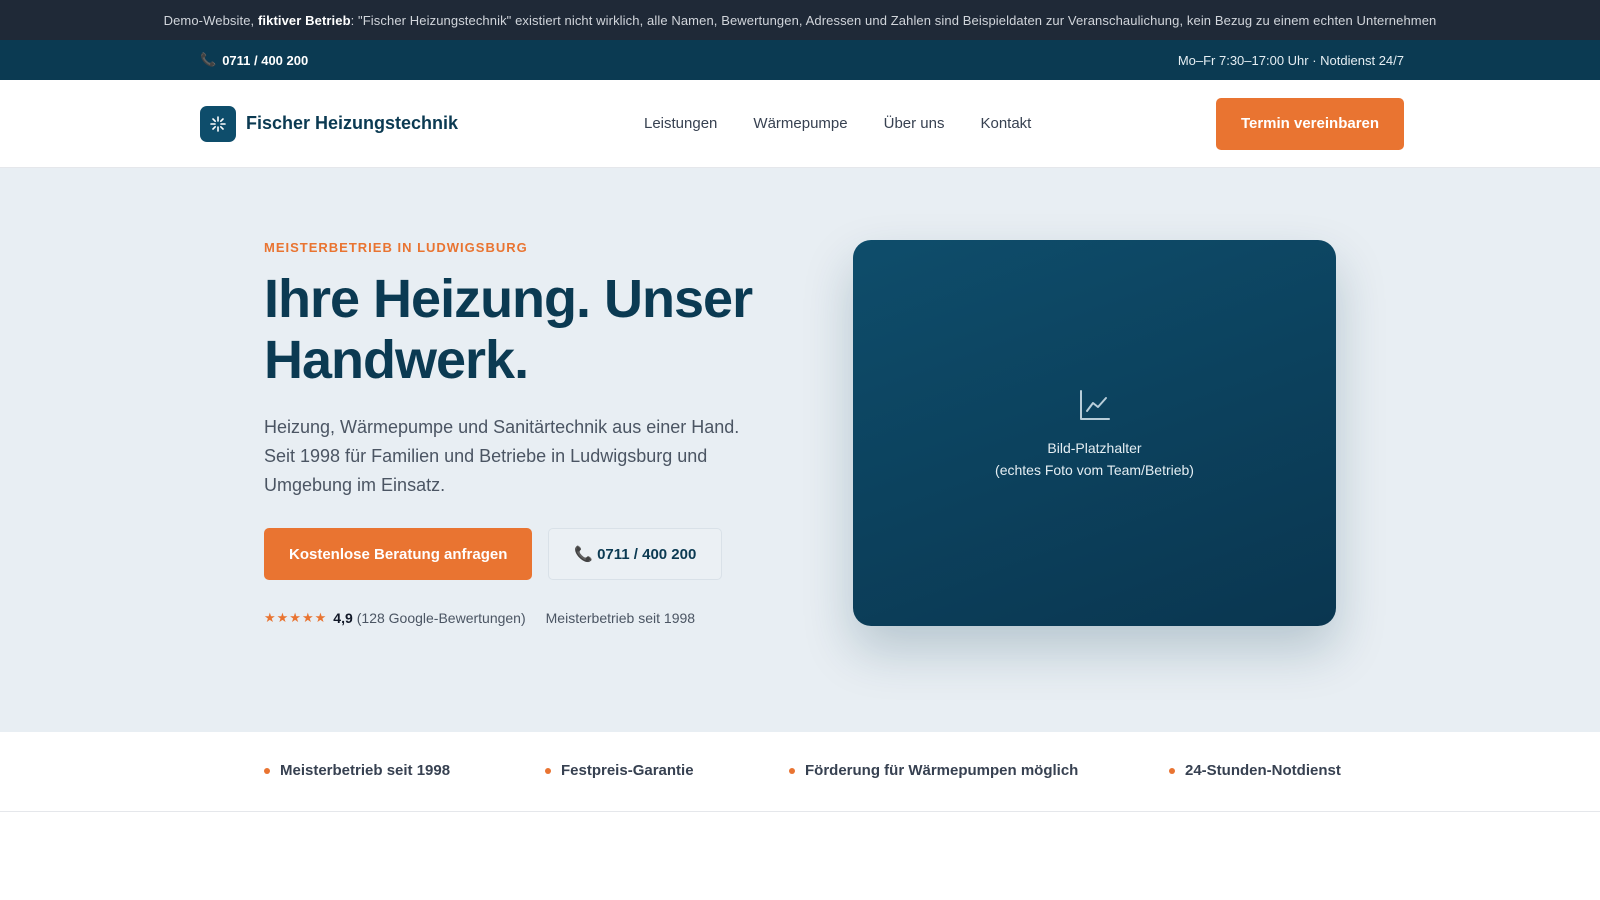 Image resolution: width=1600 pixels, height=900 pixels. I want to click on nav-ueber-uns: Über uns, so click(914, 123).